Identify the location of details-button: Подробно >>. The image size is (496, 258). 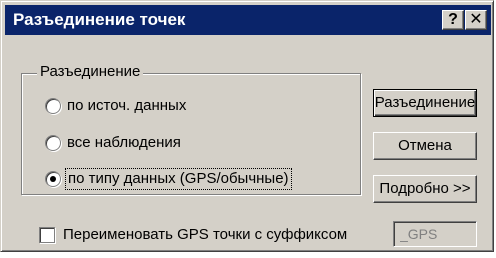
(425, 189).